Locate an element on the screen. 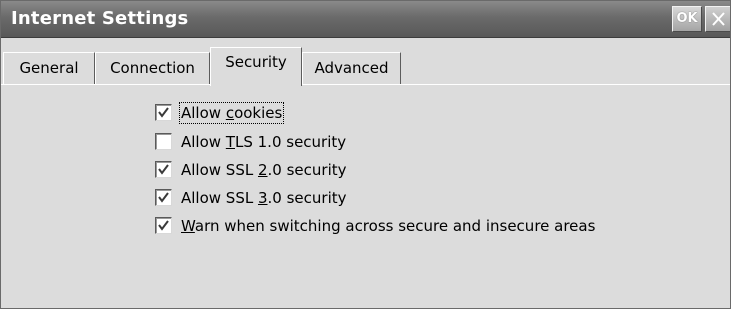 This screenshot has height=309, width=731. title-bar: Internet Settings OK is located at coordinates (365, 19).